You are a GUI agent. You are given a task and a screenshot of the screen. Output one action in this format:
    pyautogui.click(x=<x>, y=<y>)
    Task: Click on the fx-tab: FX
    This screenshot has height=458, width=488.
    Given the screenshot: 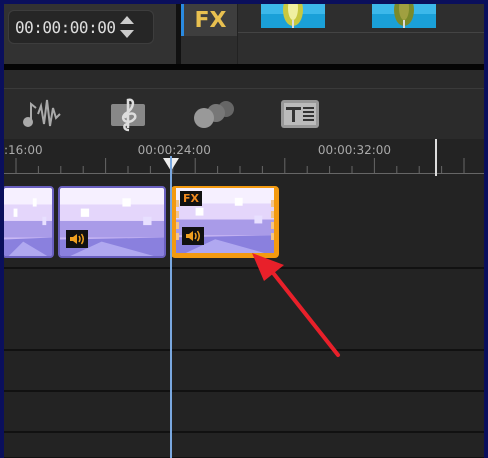 What is the action you would take?
    pyautogui.click(x=209, y=20)
    